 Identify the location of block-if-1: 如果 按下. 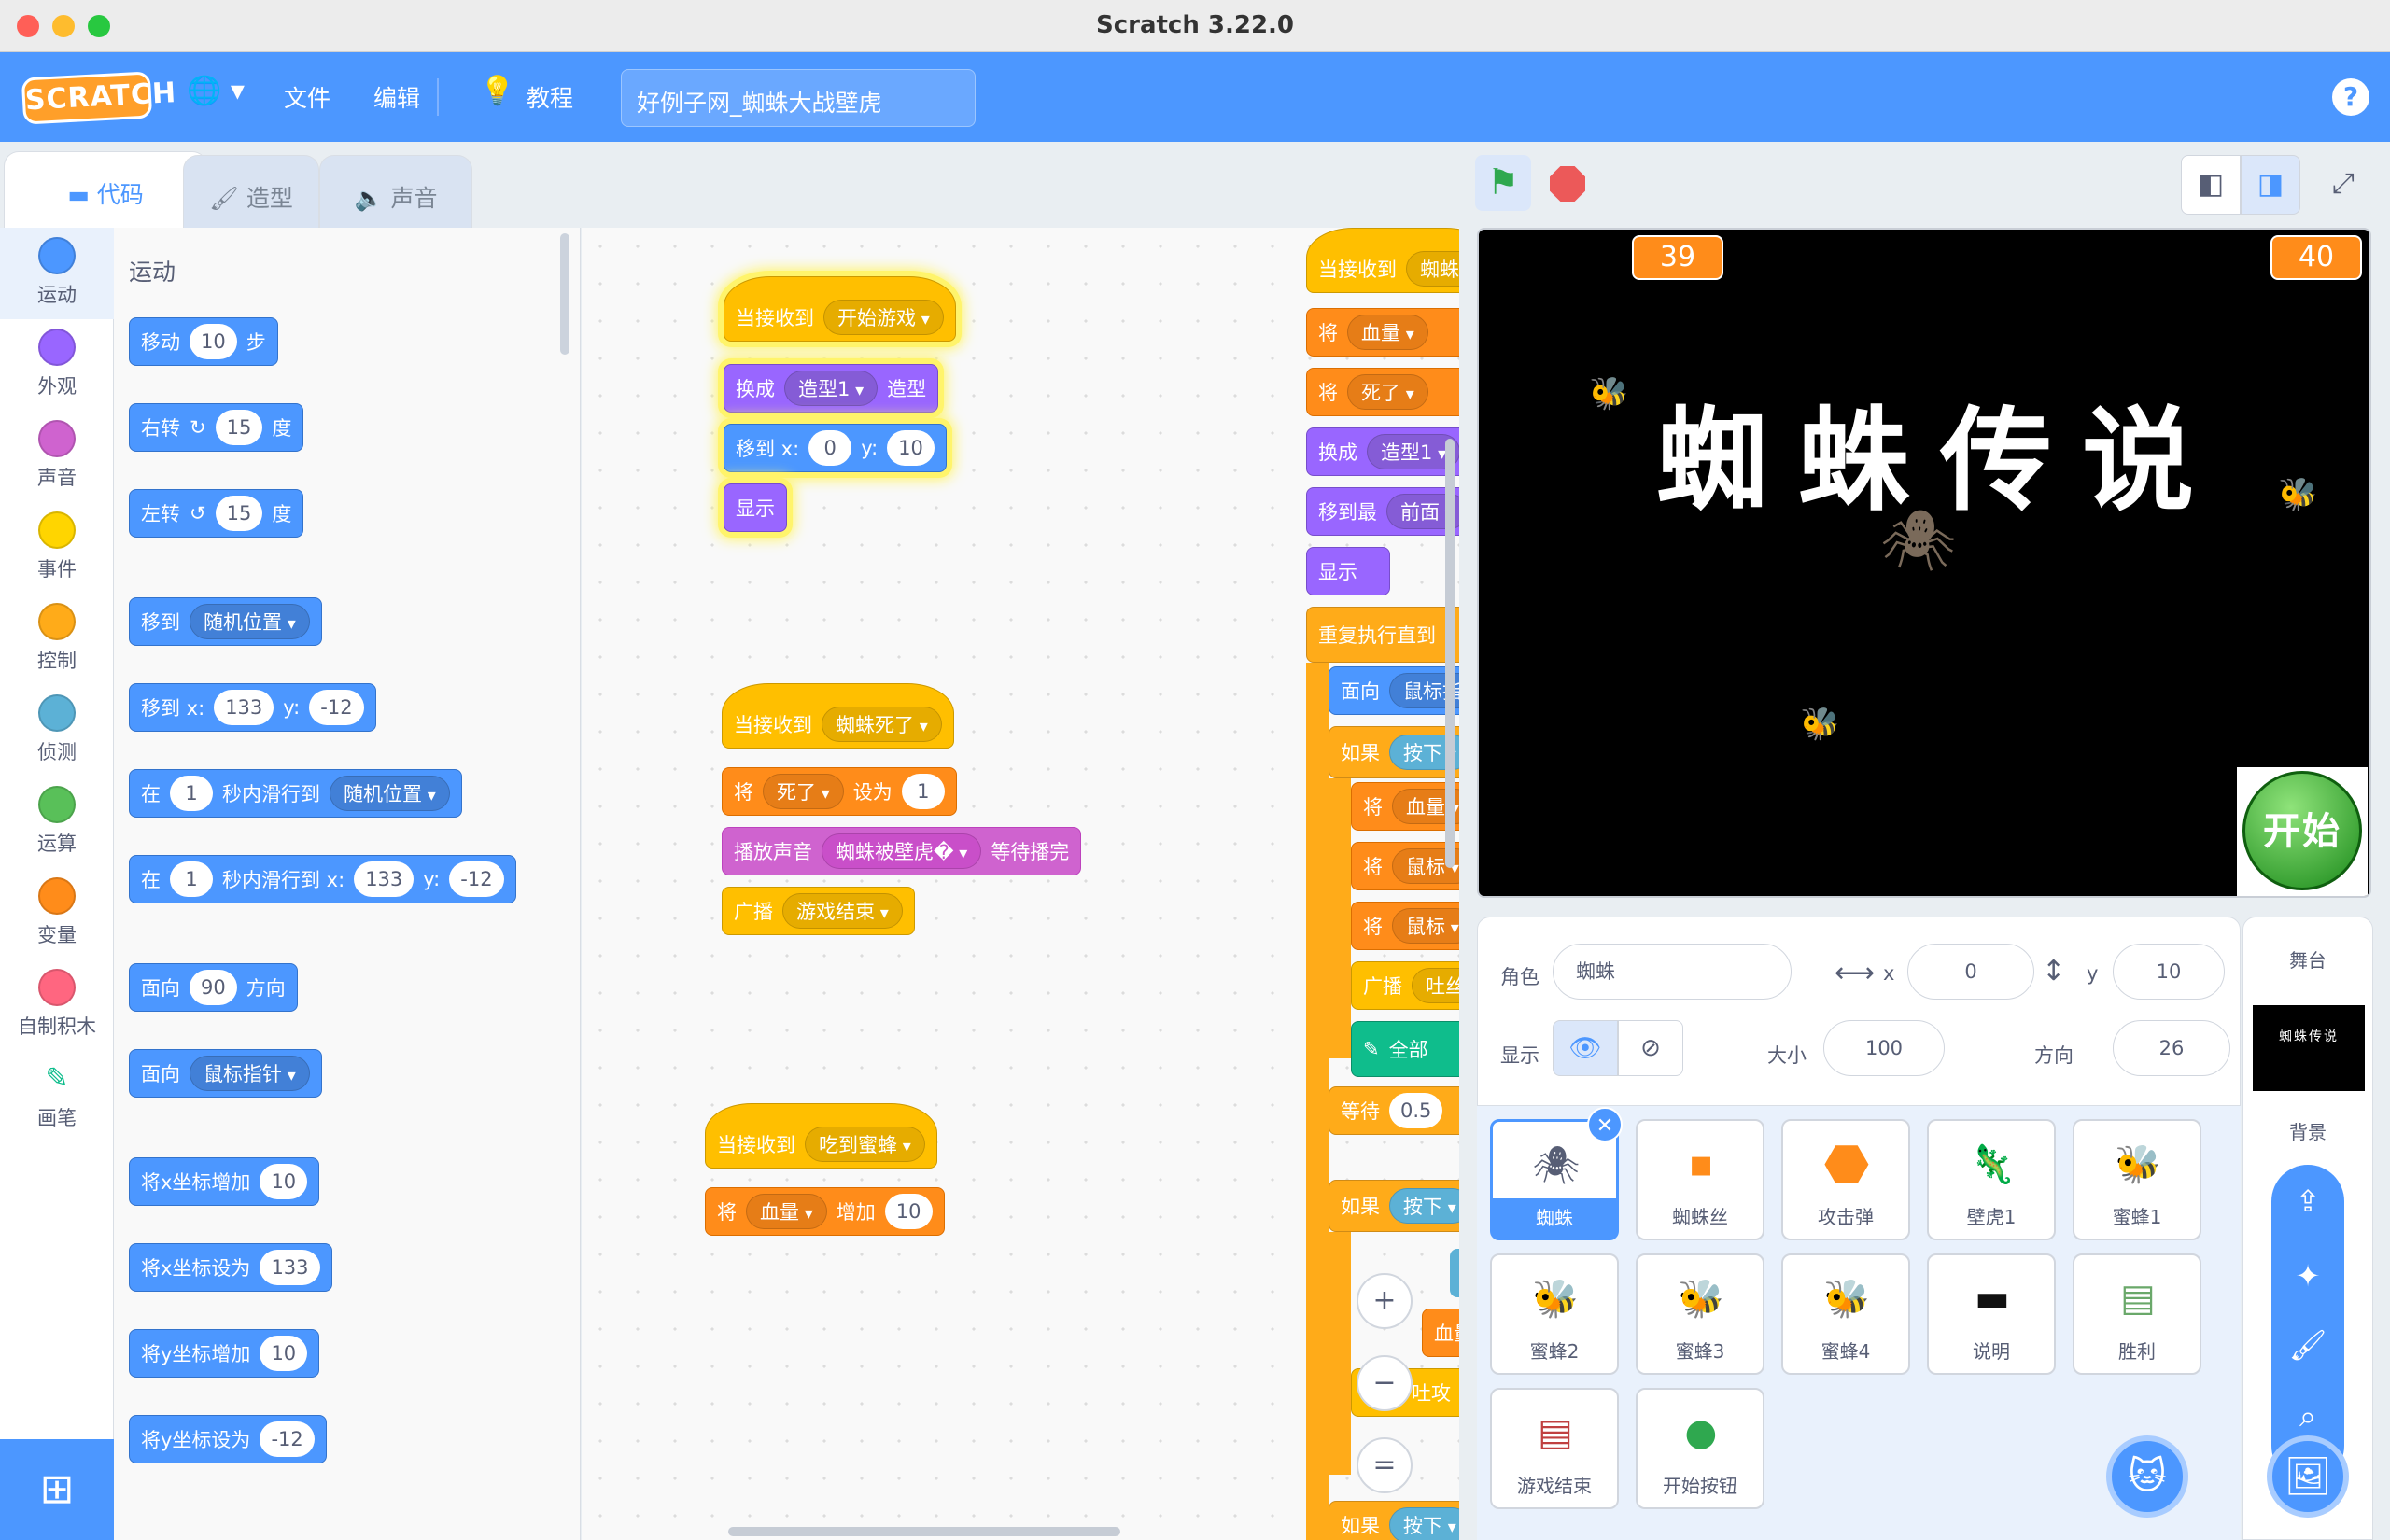
(1394, 752).